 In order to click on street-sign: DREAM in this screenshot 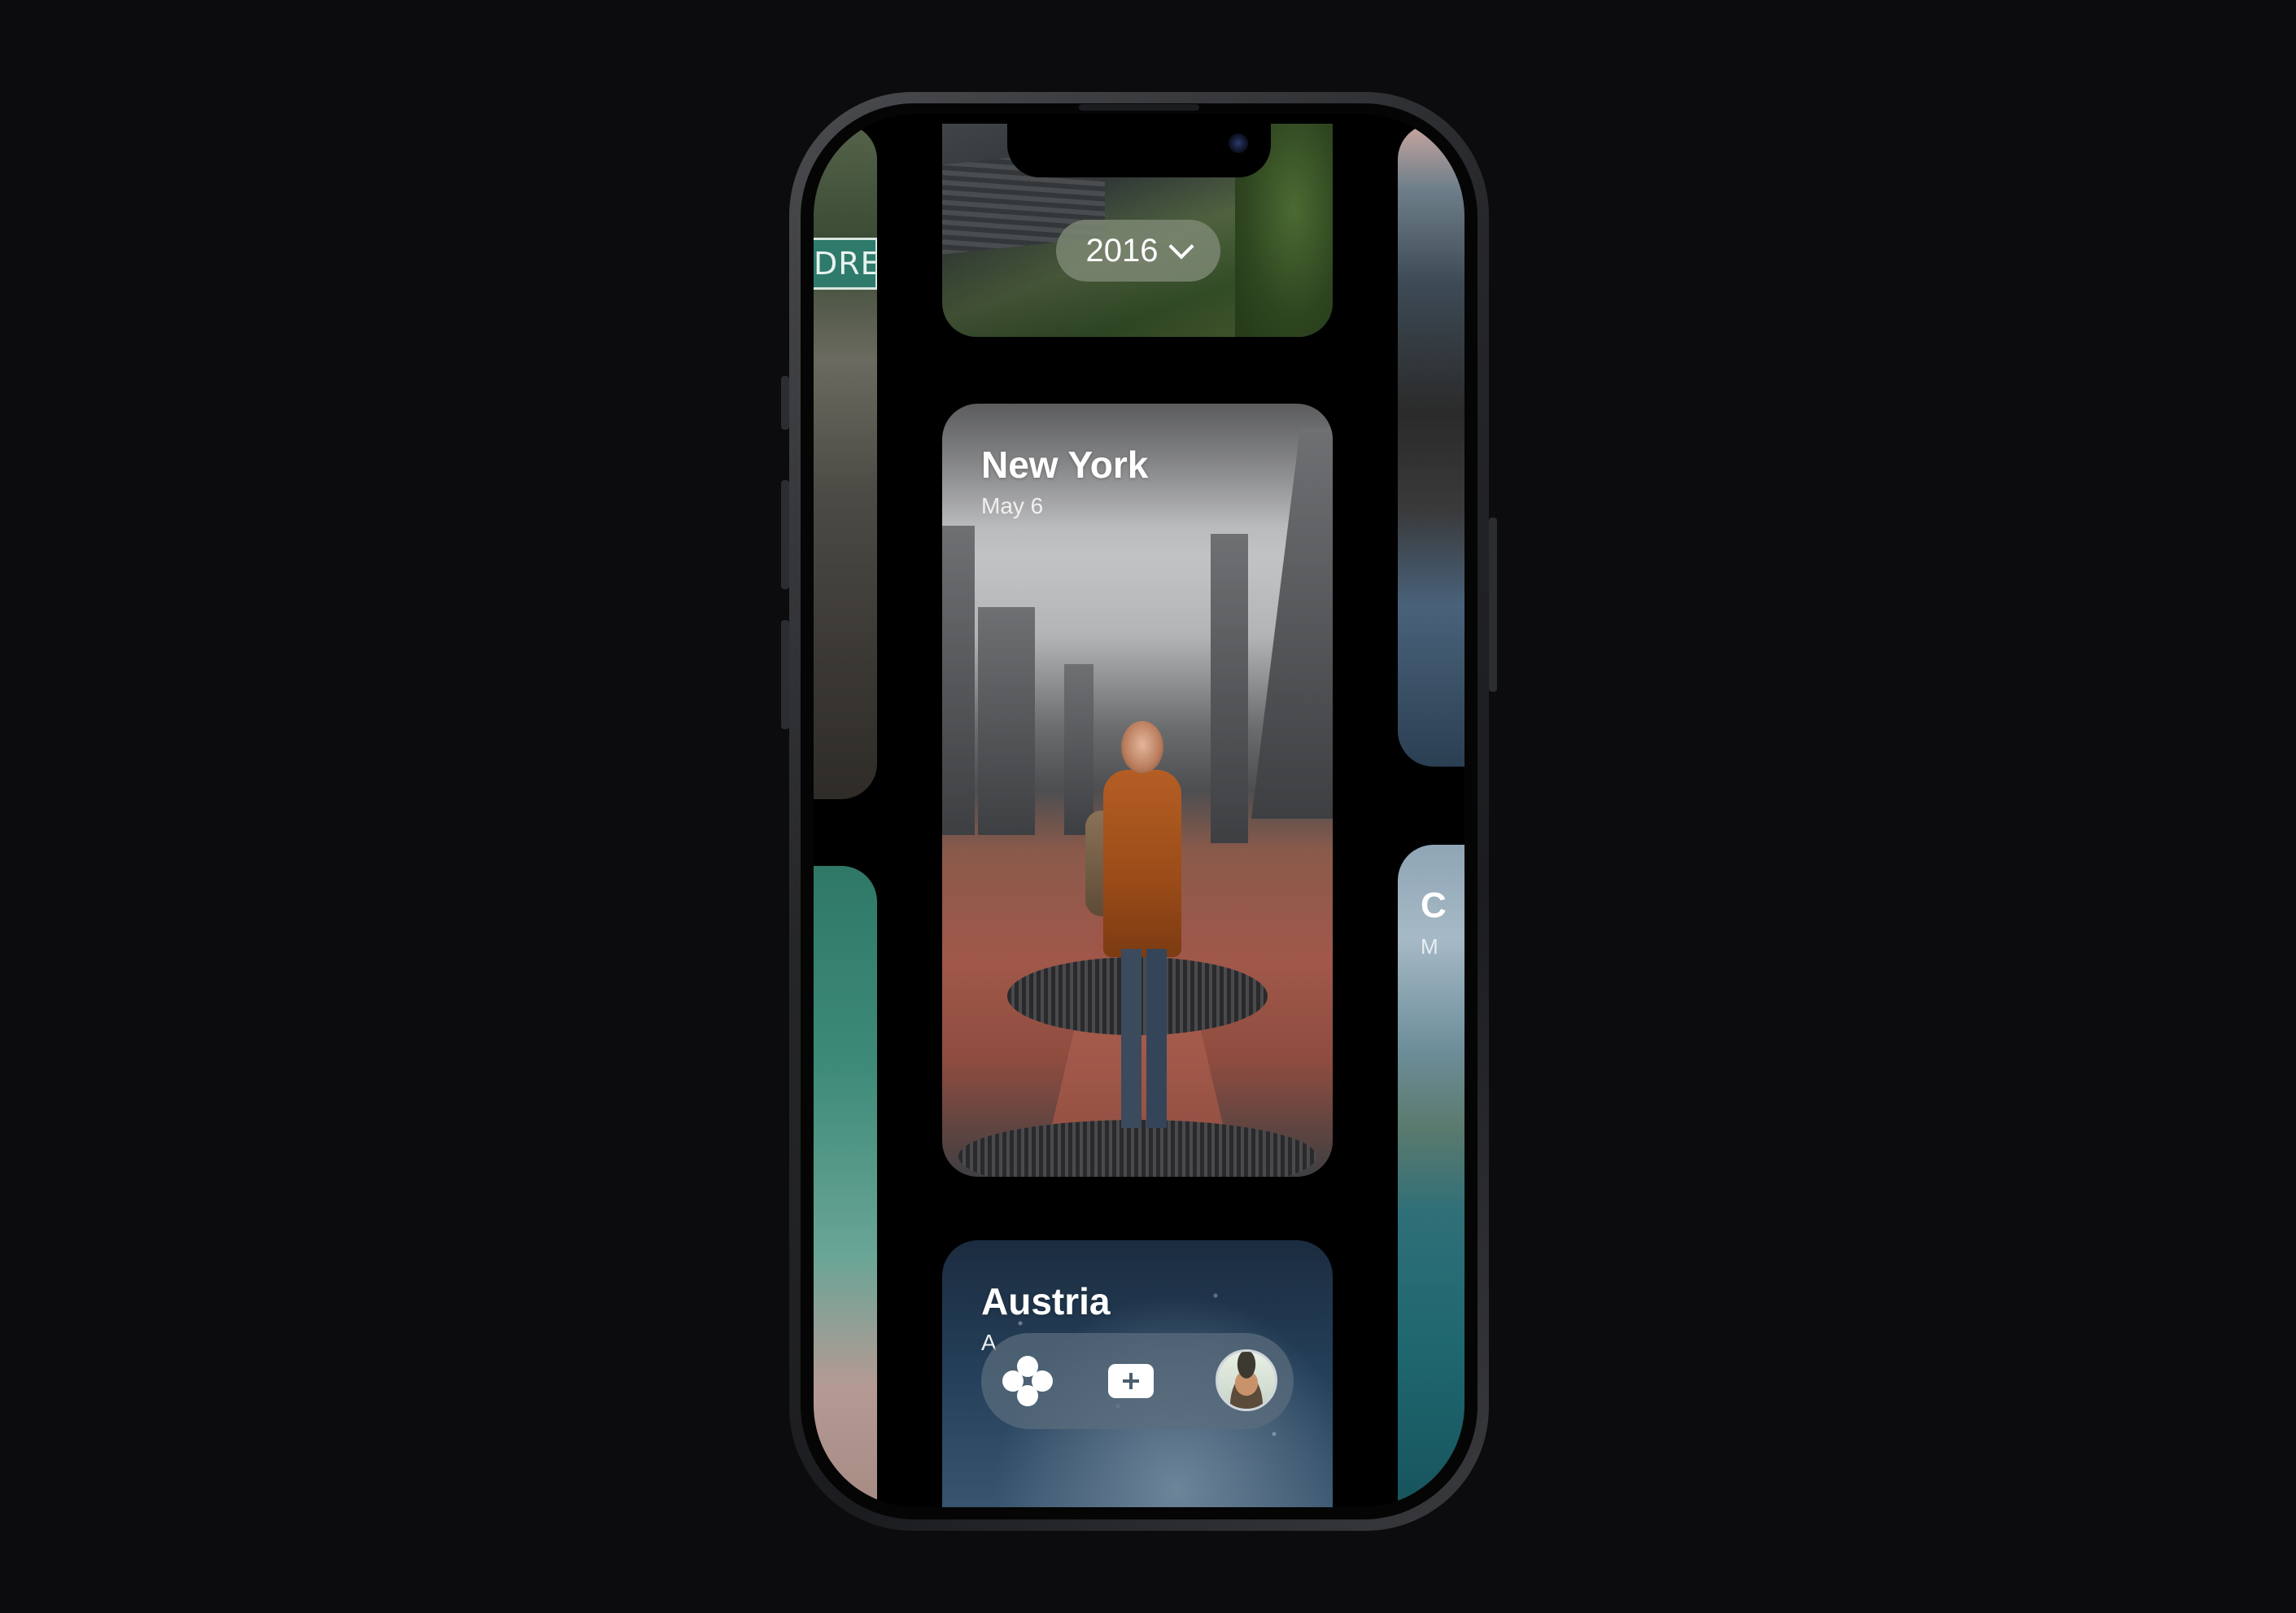, I will do `click(845, 264)`.